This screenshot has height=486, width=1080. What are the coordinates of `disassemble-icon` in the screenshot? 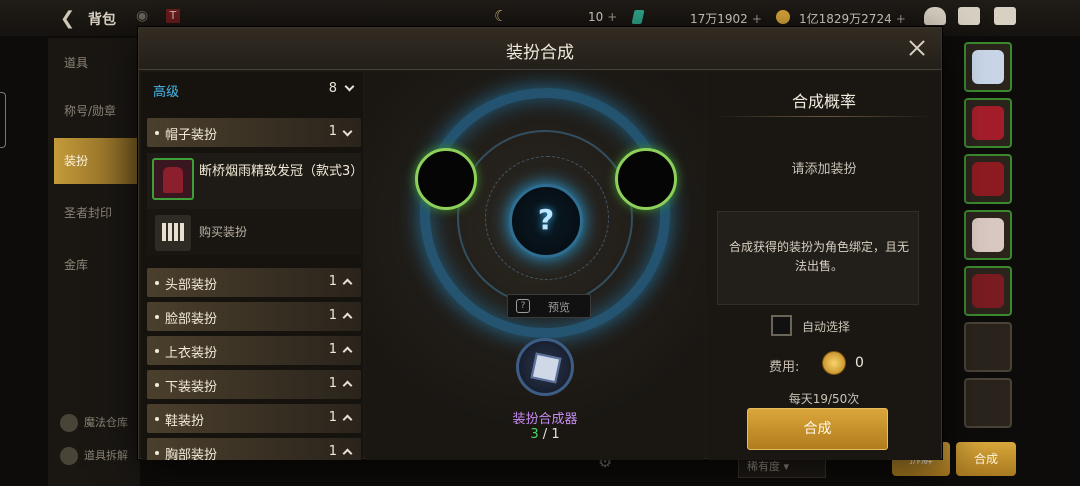 It's located at (69, 456).